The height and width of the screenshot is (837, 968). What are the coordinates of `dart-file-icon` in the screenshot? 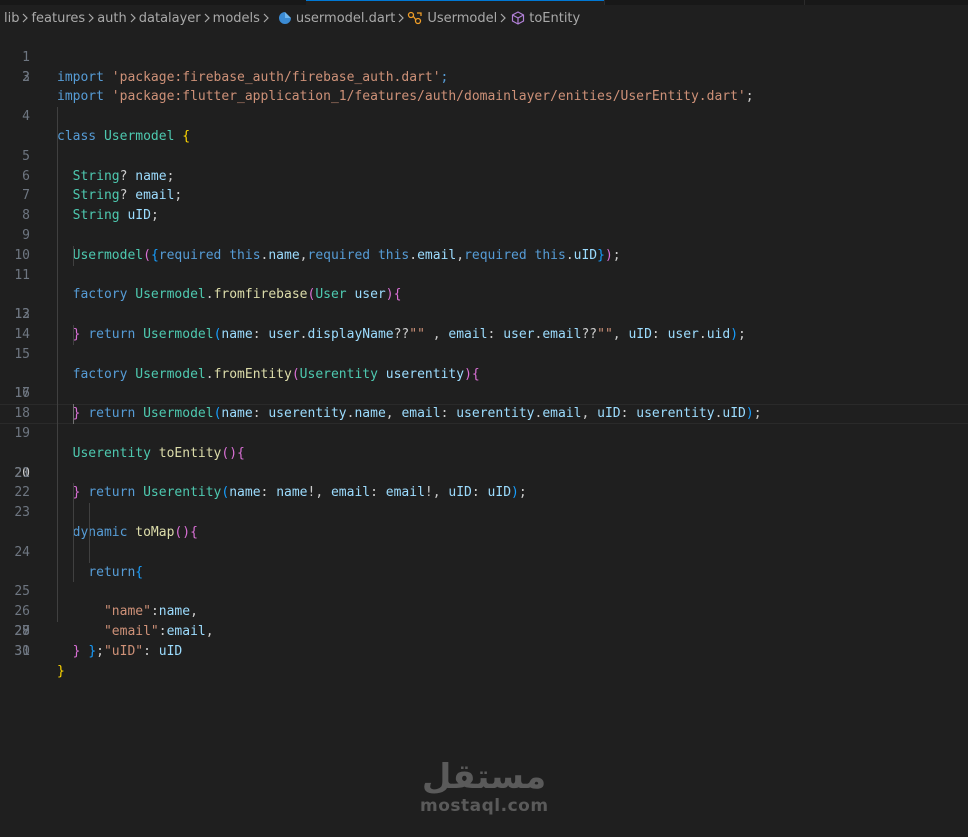 It's located at (285, 18).